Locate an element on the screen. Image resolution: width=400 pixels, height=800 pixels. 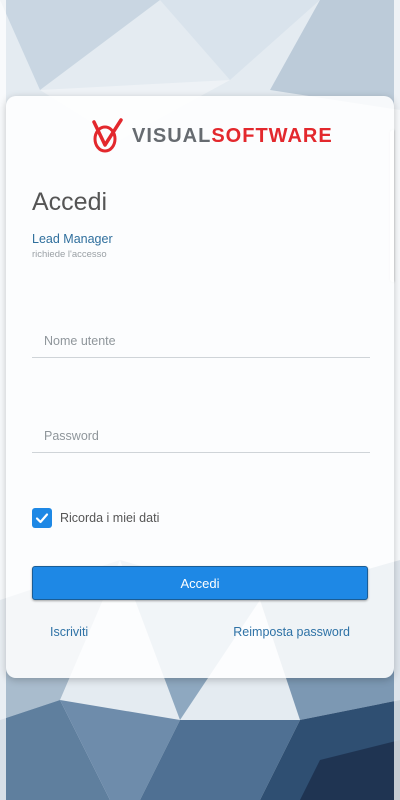
brand-wordmark: VISUALSOFTWARE is located at coordinates (232, 136).